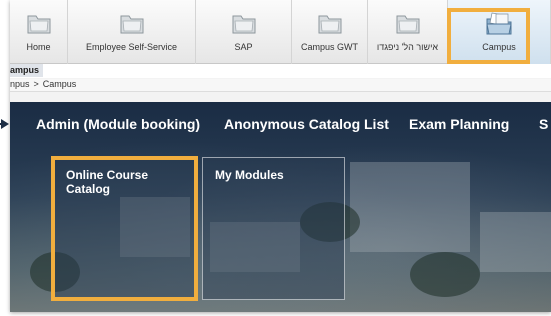  I want to click on toolbar-item-label: SAP, so click(243, 47).